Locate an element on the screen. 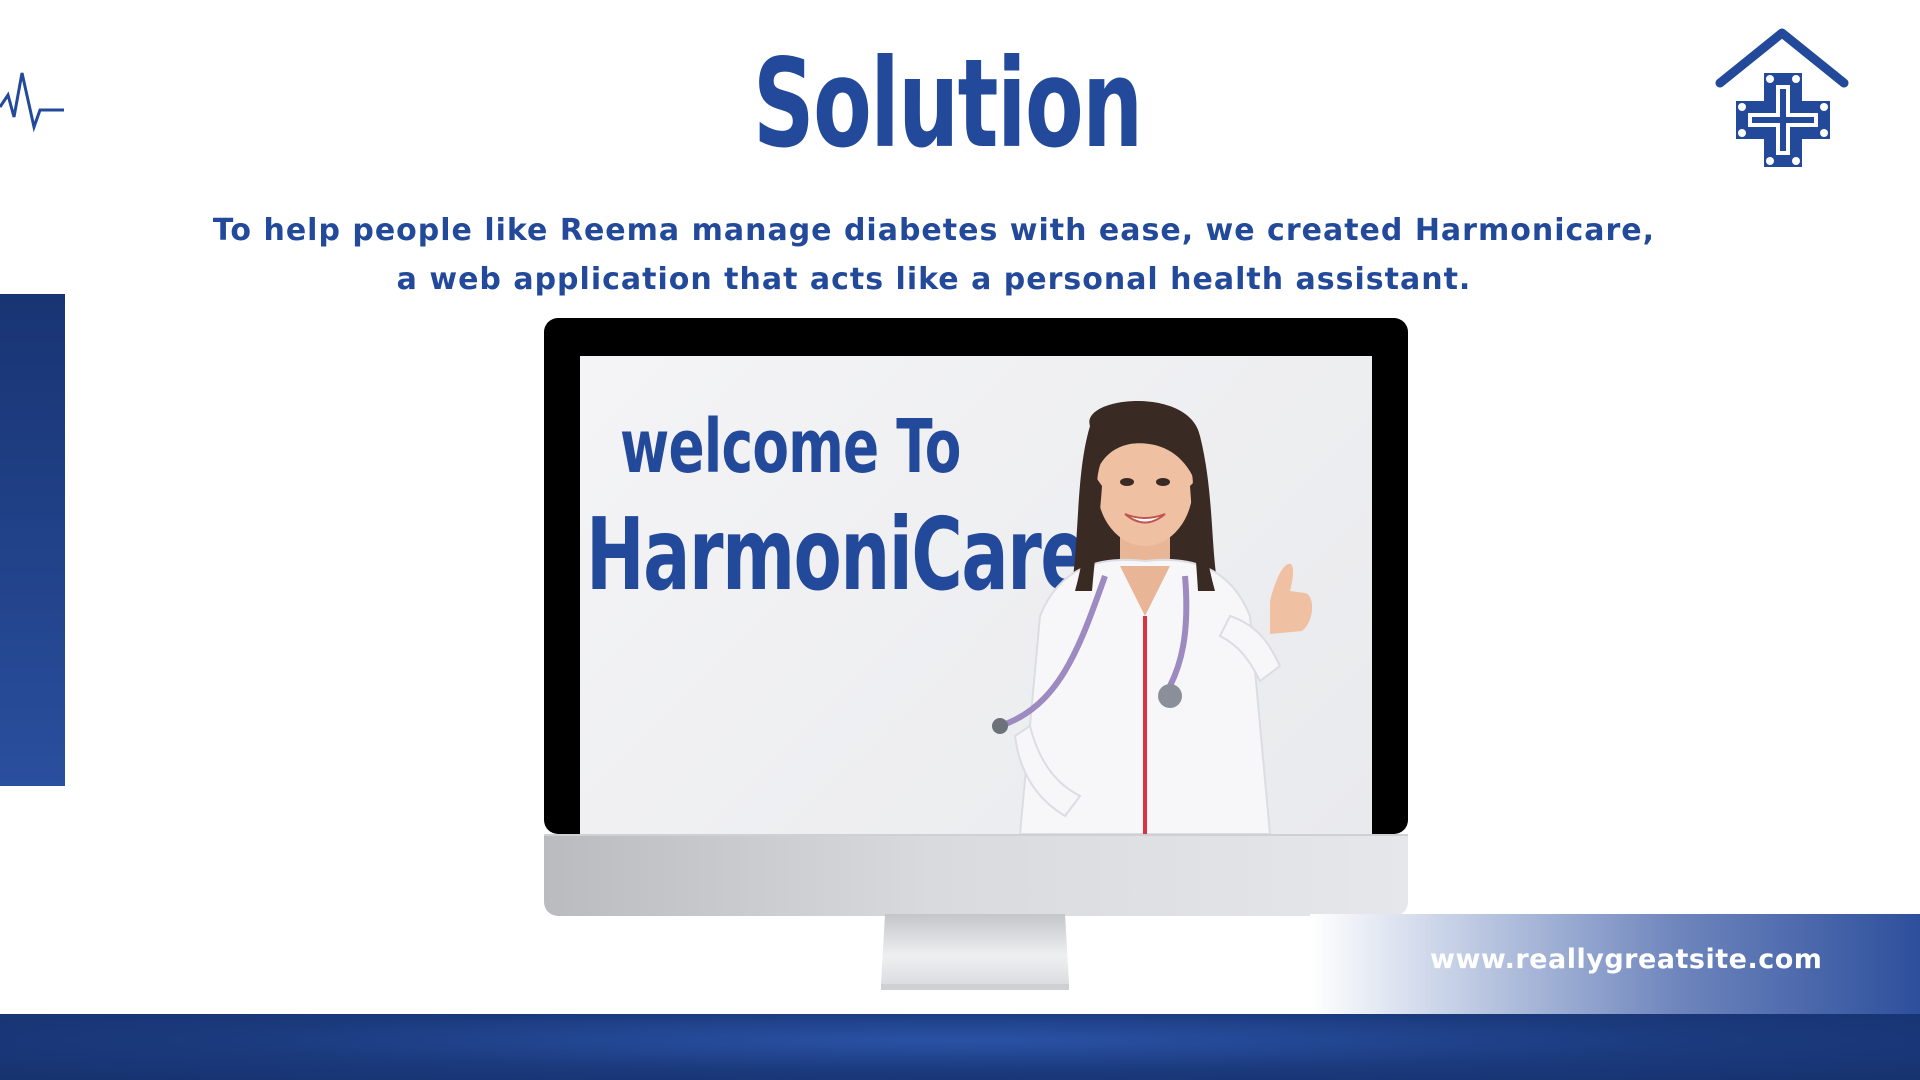 This screenshot has height=1080, width=1920. bottom-bar is located at coordinates (960, 1047).